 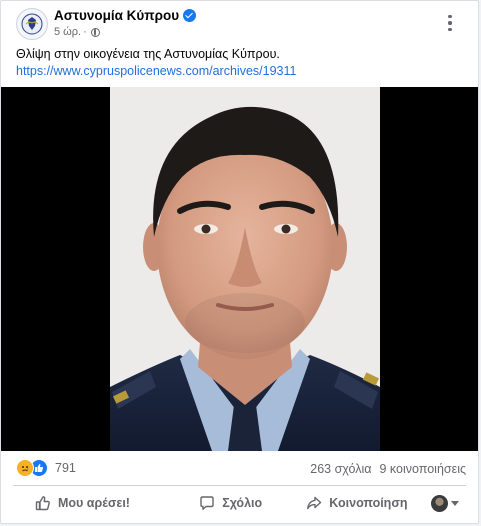 I want to click on engagement-counts: 263 σχόλια 9 κοινοποιήσεις, so click(x=388, y=469).